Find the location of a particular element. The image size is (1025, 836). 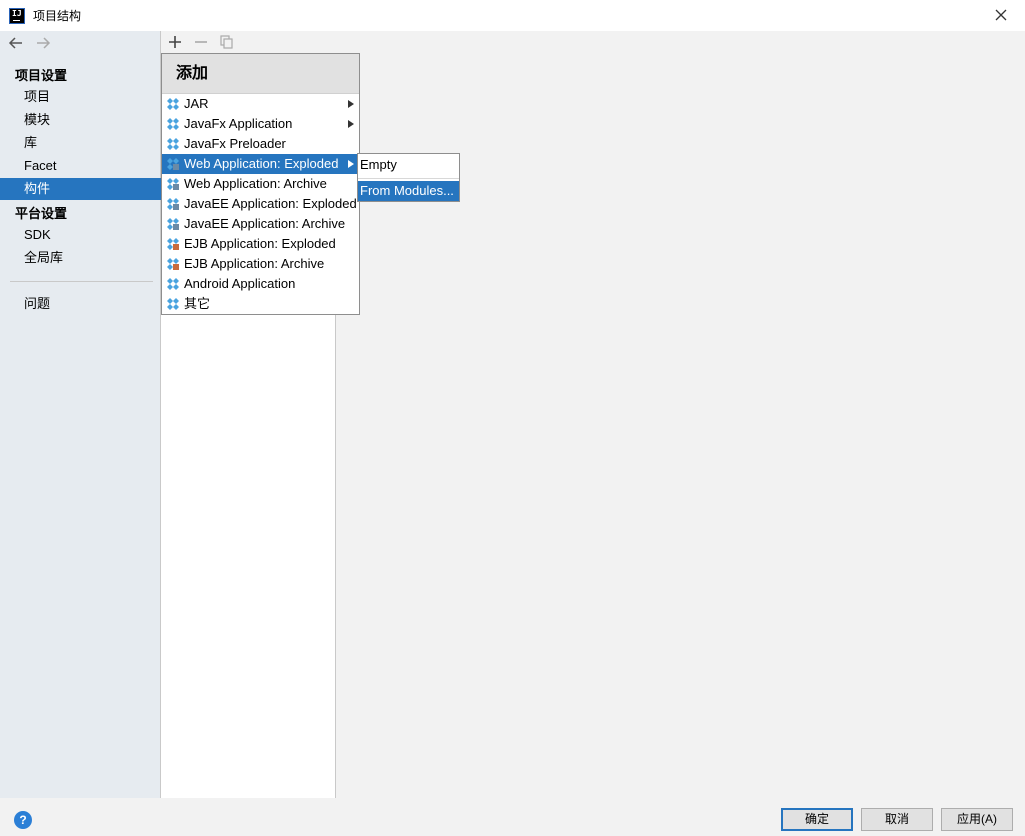

menu-item-label: EJB Application: Exploded is located at coordinates (260, 243).